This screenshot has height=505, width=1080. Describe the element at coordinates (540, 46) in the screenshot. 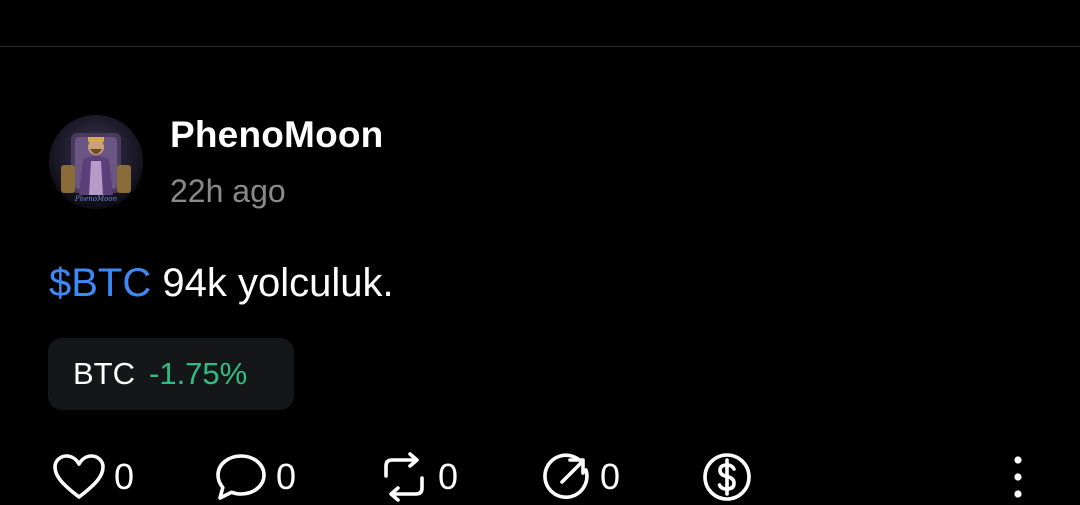

I see `top-divider` at that location.